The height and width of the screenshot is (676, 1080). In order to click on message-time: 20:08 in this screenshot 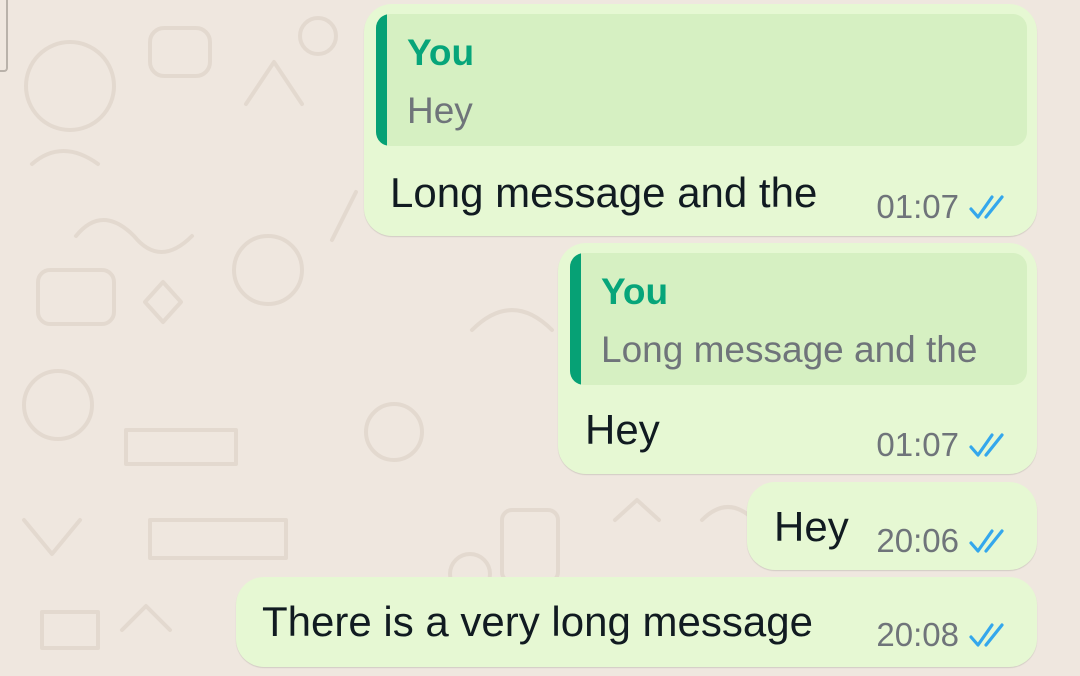, I will do `click(917, 634)`.